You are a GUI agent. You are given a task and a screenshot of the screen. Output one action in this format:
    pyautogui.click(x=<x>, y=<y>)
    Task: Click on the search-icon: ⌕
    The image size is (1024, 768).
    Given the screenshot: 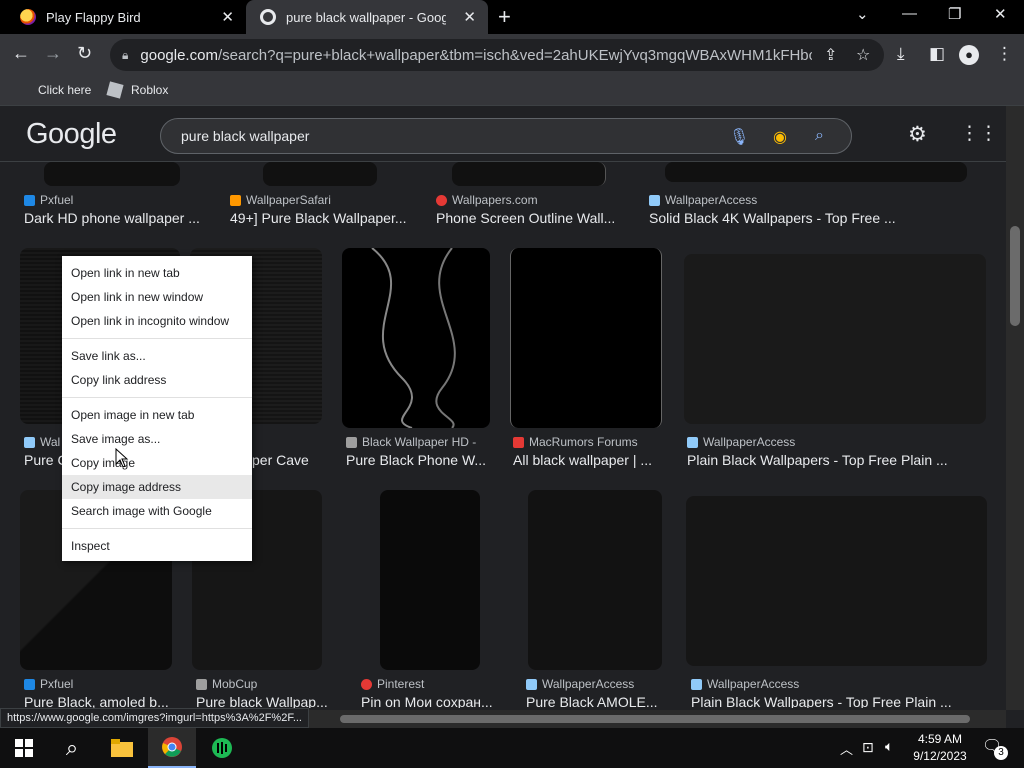 What is the action you would take?
    pyautogui.click(x=819, y=136)
    